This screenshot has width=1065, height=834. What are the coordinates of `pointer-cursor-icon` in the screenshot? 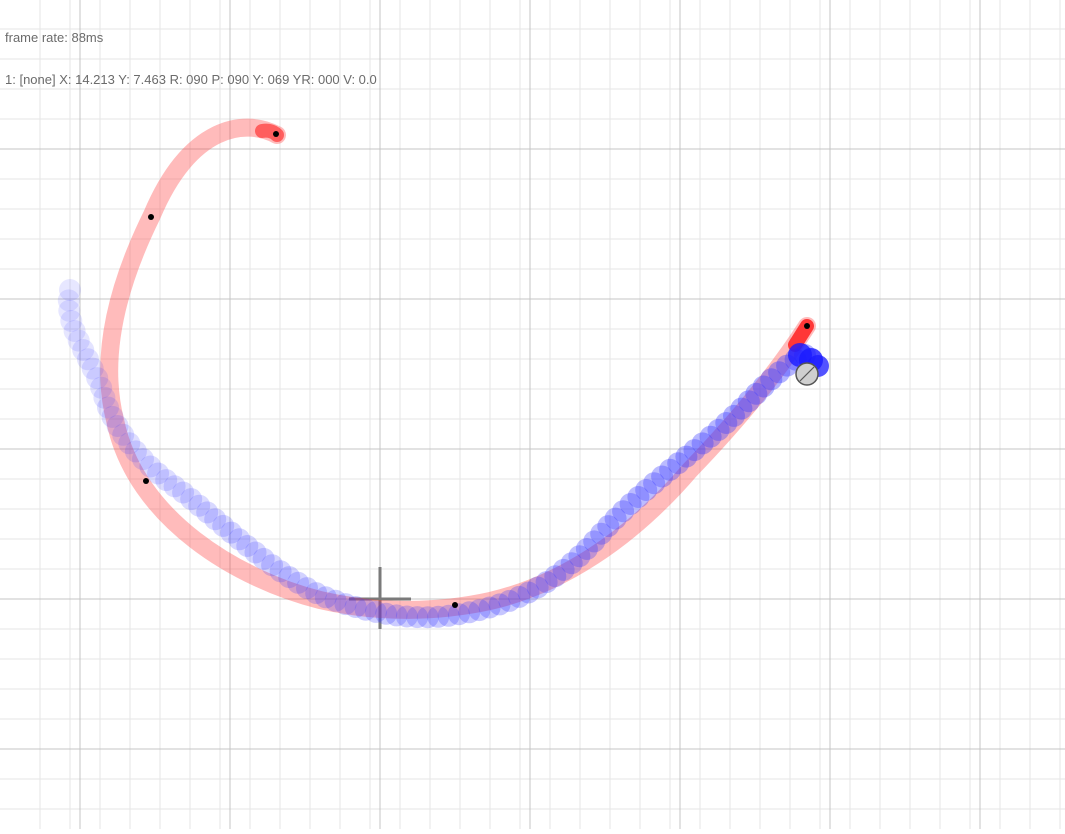 It's located at (807, 374).